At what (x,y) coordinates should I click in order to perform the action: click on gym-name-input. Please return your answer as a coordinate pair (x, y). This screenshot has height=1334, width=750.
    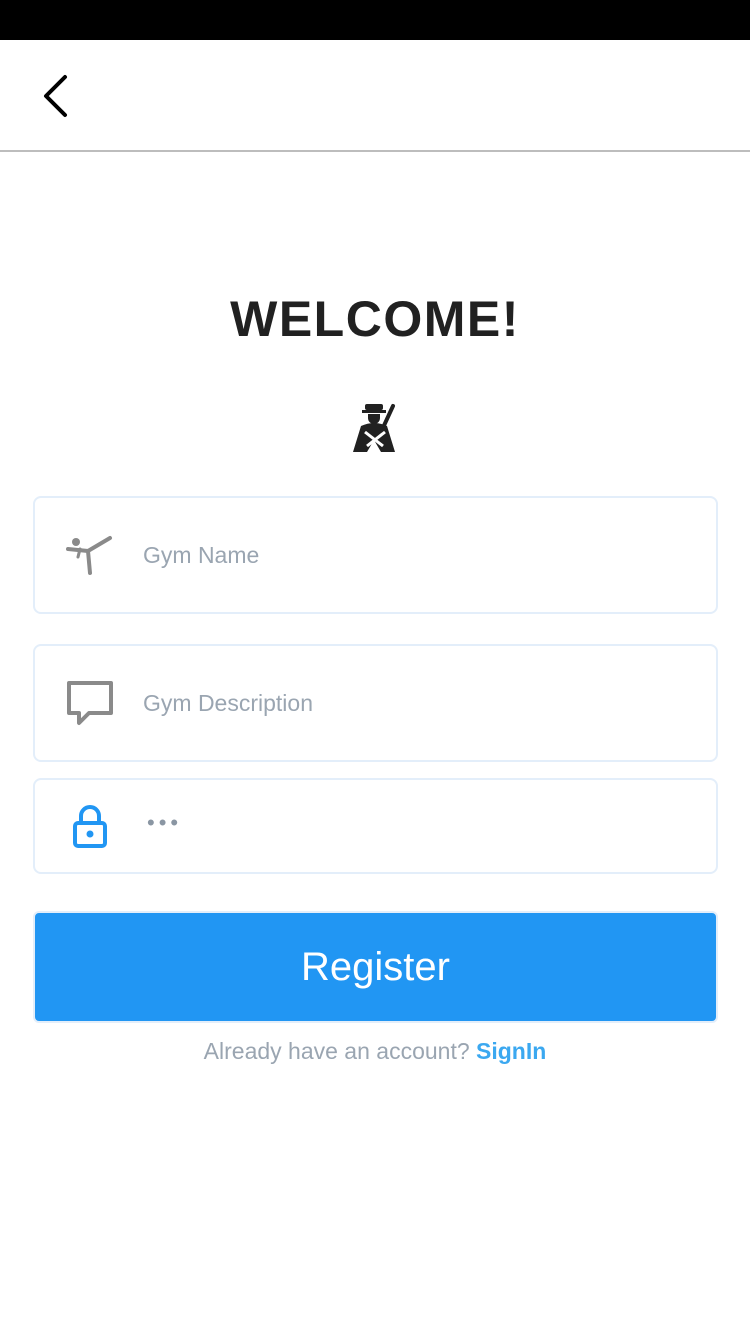
    Looking at the image, I should click on (419, 555).